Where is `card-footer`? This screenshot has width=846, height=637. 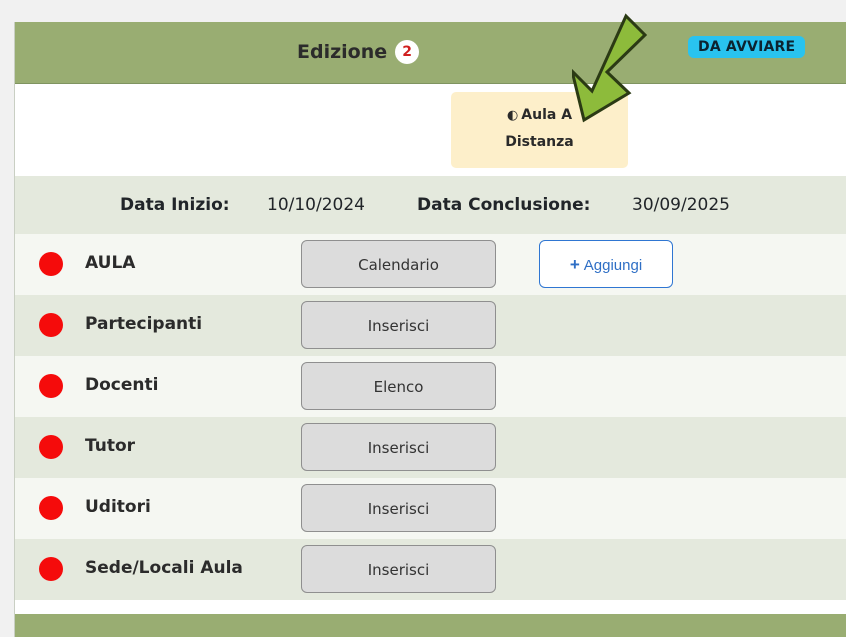 card-footer is located at coordinates (430, 625).